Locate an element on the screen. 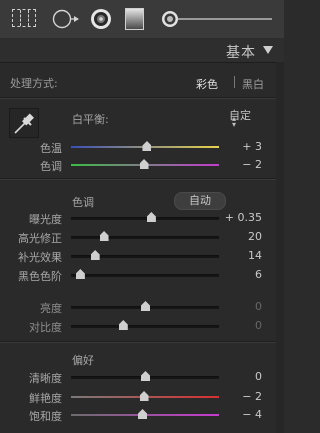 This screenshot has height=433, width=320. treatment-color-button: 彩色 is located at coordinates (207, 84).